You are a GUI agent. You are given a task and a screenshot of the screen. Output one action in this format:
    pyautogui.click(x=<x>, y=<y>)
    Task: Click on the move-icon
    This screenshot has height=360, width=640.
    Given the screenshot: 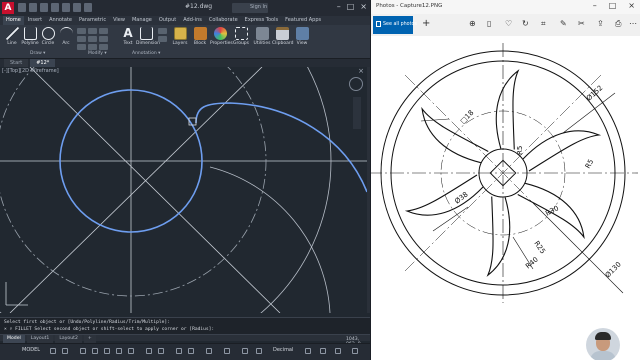 What is the action you would take?
    pyautogui.click(x=81, y=31)
    